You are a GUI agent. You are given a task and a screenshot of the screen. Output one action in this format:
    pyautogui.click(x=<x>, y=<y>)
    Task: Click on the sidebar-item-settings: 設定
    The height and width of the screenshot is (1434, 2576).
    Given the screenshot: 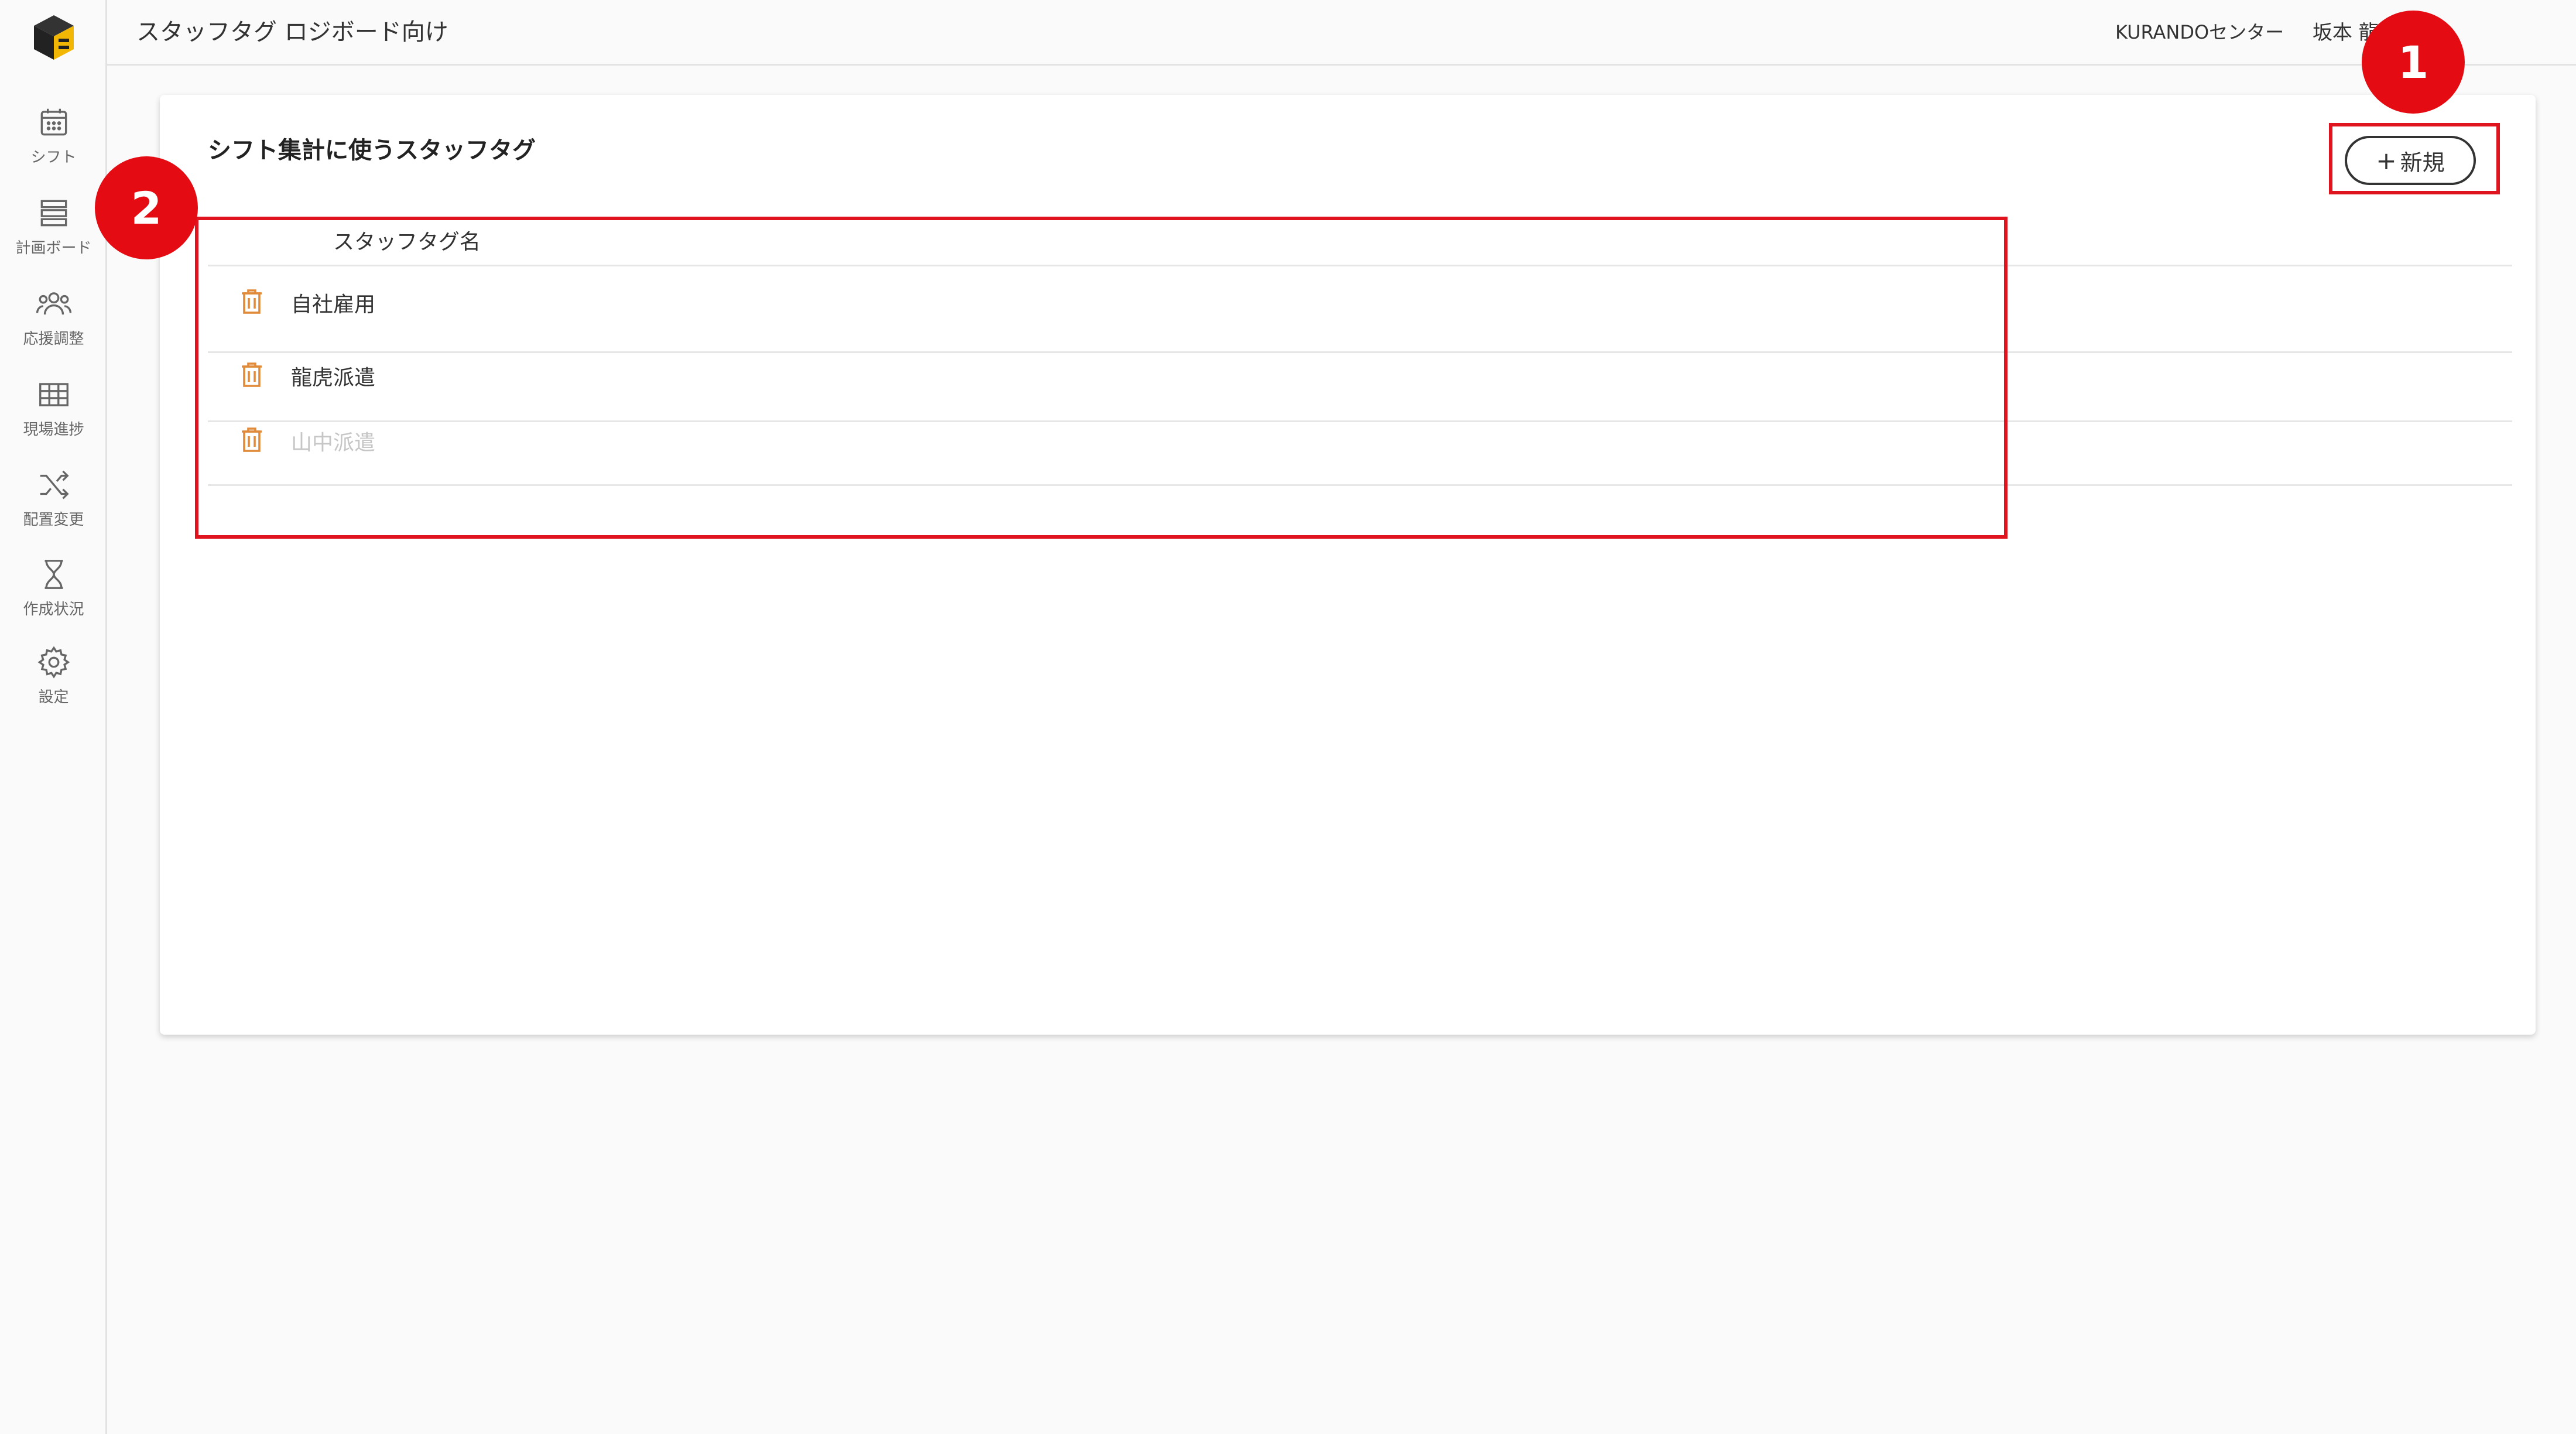 What is the action you would take?
    pyautogui.click(x=53, y=688)
    